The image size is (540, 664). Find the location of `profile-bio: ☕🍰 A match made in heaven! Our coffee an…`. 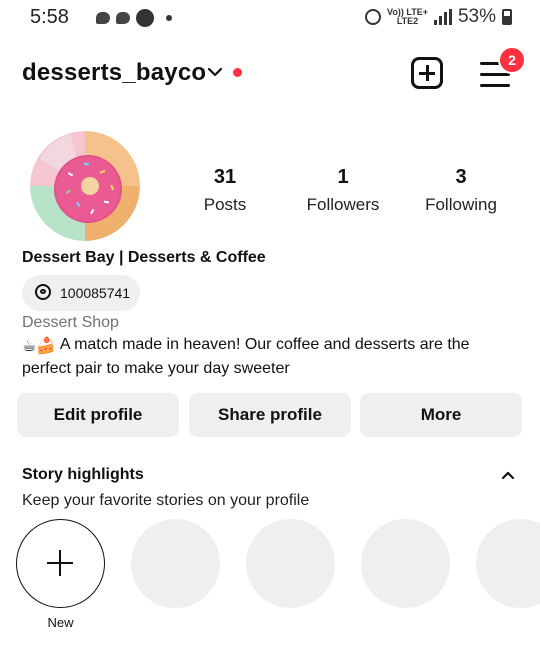

profile-bio: ☕🍰 A match made in heaven! Our coffee an… is located at coordinates (262, 357).